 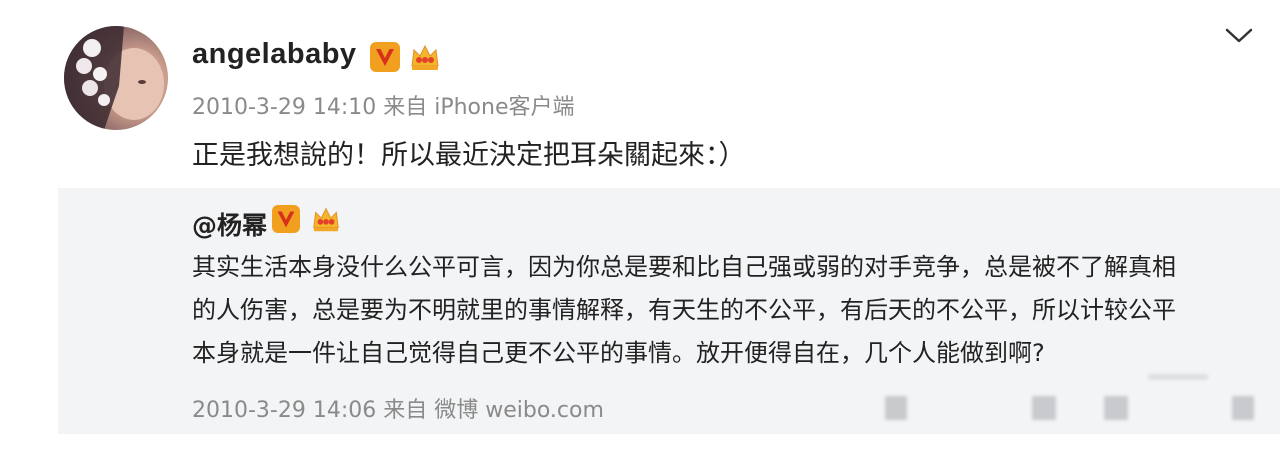 I want to click on repost-line: 本身就是一件让自己觉得自己更不公平的事情。放开便得自在，几个人能做到啊?, so click(x=618, y=353).